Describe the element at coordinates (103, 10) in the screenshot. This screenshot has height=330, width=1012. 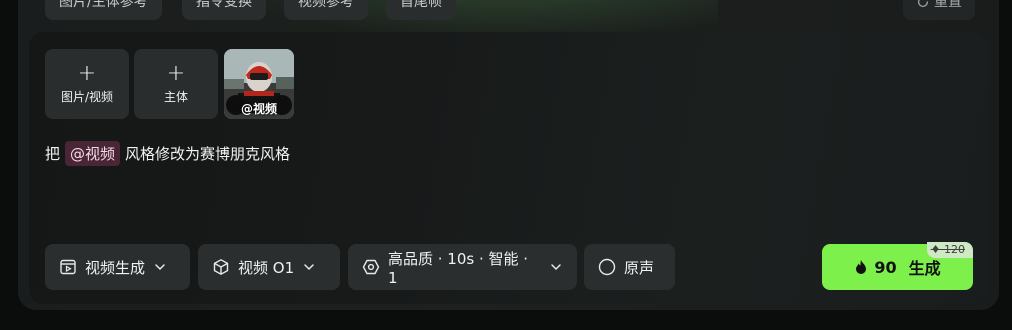
I see `tab-image-subject-reference: 图片/主体参考` at that location.